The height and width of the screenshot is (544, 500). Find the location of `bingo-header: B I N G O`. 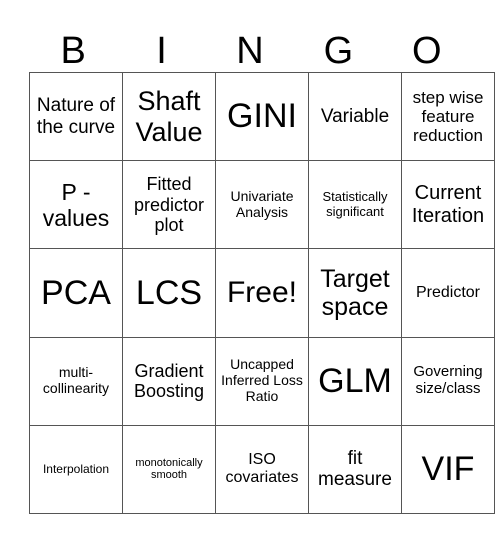

bingo-header: B I N G O is located at coordinates (250, 51).